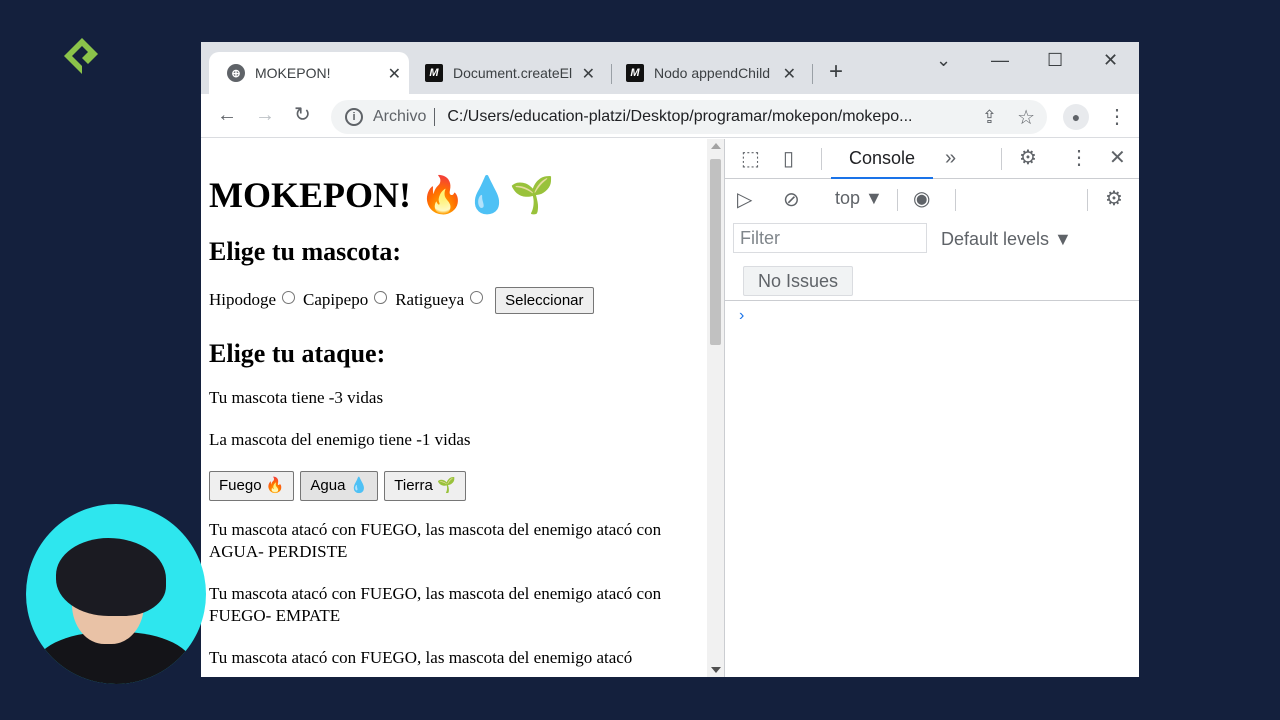 This screenshot has height=720, width=1280. Describe the element at coordinates (544, 300) in the screenshot. I see `select-pet-button: Seleccionar` at that location.